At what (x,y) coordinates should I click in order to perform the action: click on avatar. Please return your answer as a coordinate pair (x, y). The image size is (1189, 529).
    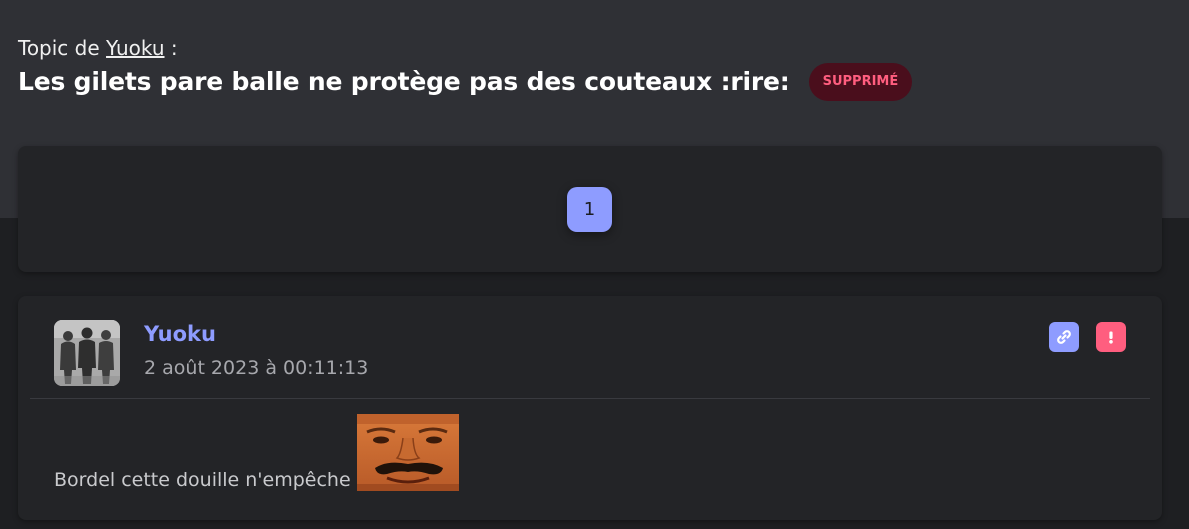
    Looking at the image, I should click on (87, 353).